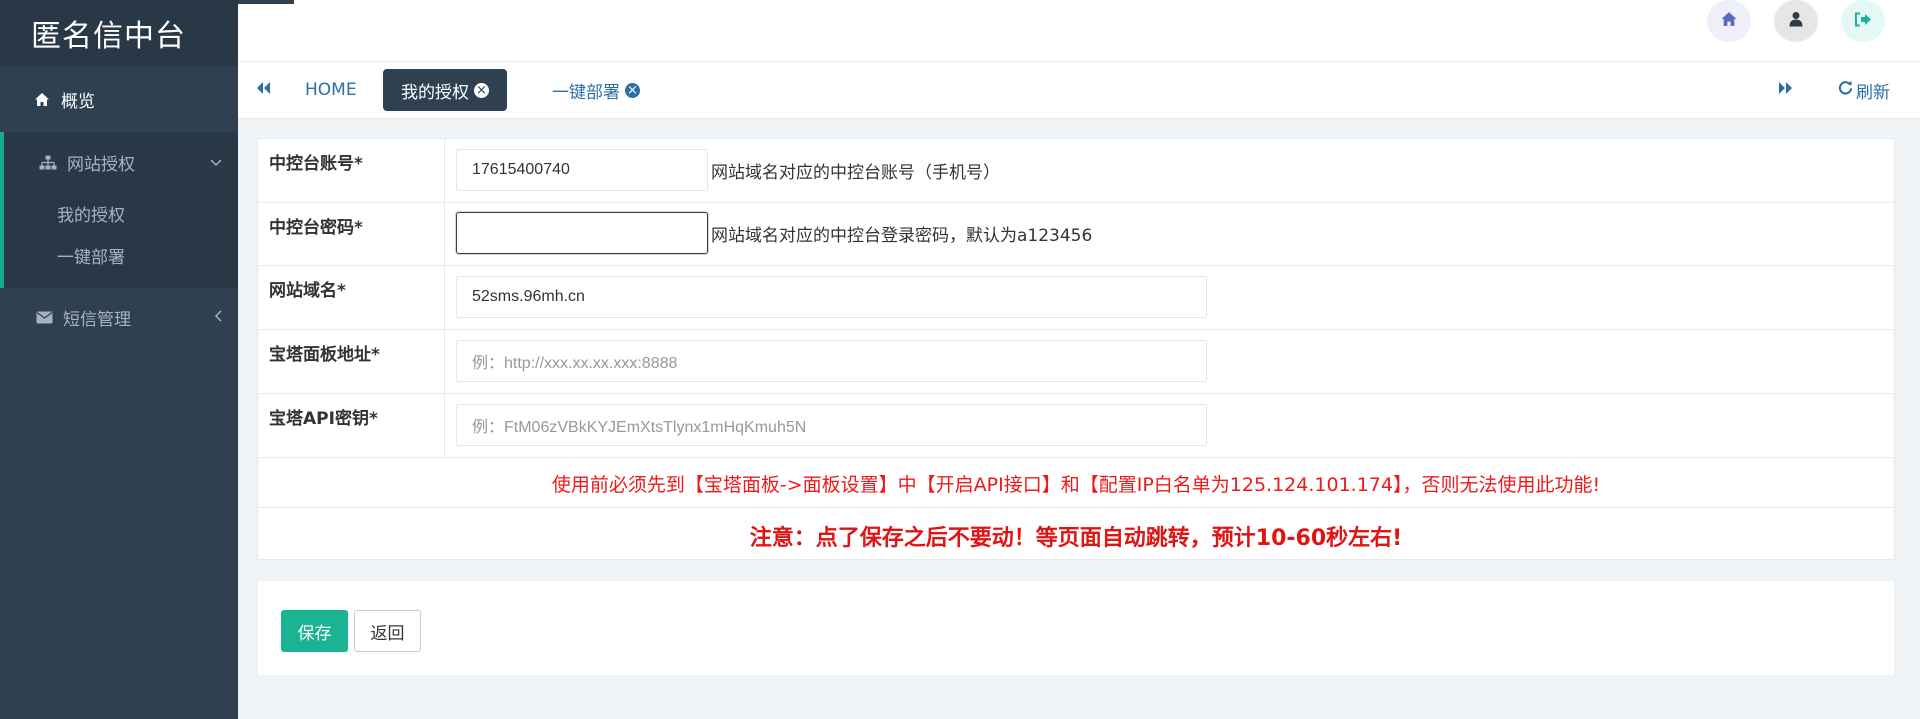  I want to click on refresh-label: 刷新, so click(1873, 92).